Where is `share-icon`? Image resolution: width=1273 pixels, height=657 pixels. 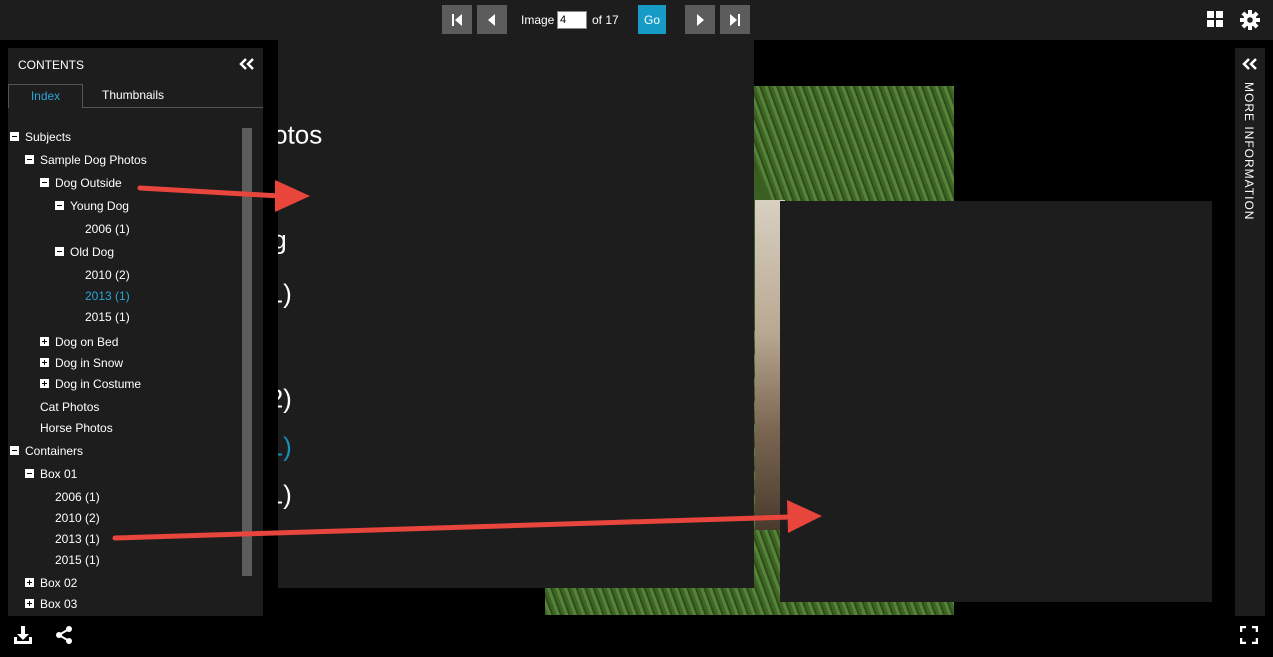 share-icon is located at coordinates (64, 635).